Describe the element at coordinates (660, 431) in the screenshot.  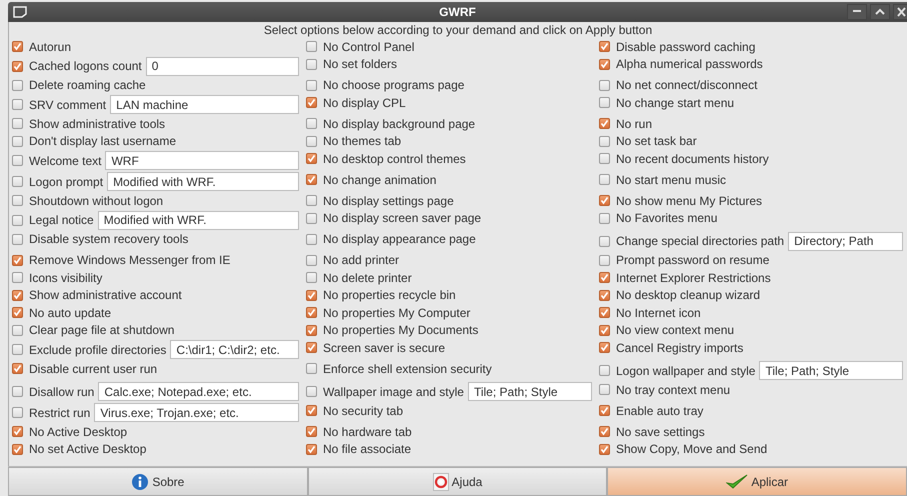
I see `option-label: No save settings` at that location.